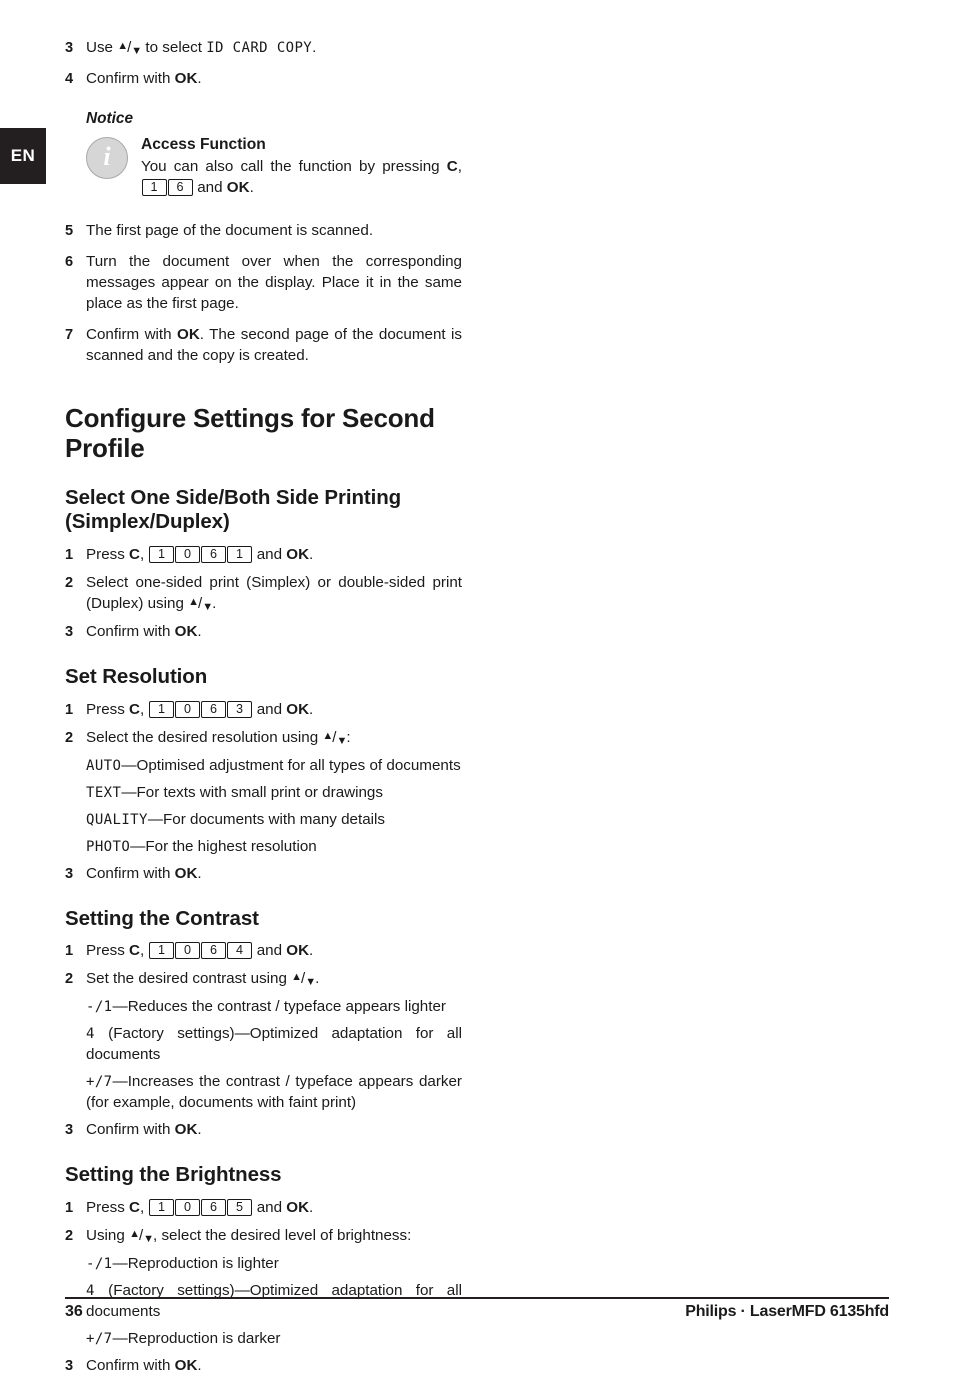 The height and width of the screenshot is (1384, 954). What do you see at coordinates (203, 1263) in the screenshot?
I see `option-description: Reproduction is lighter` at bounding box center [203, 1263].